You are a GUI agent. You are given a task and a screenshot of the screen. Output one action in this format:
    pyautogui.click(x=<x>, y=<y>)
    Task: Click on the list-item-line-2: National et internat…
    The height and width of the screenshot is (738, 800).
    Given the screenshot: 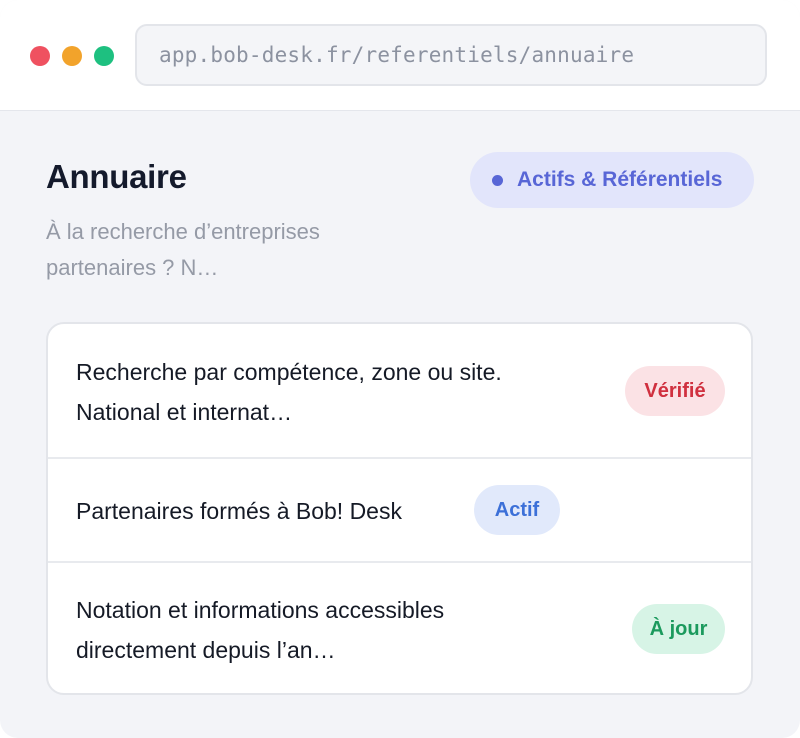 What is the action you would take?
    pyautogui.click(x=184, y=412)
    